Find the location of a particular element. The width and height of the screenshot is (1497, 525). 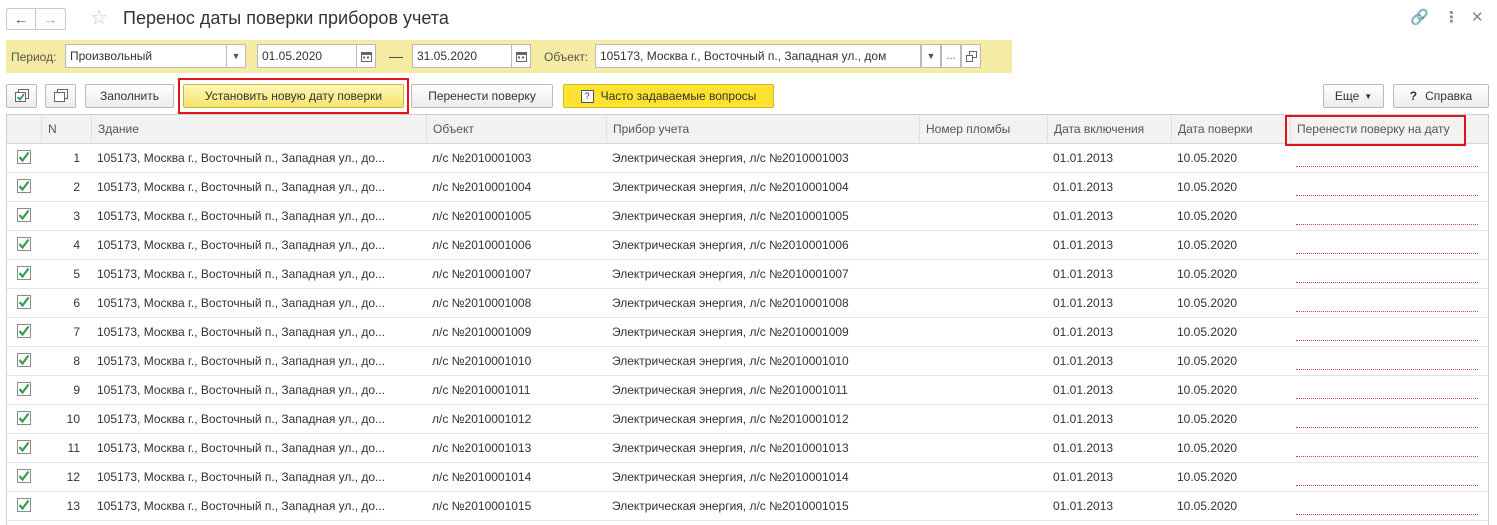

back-button: ← is located at coordinates (21, 19).